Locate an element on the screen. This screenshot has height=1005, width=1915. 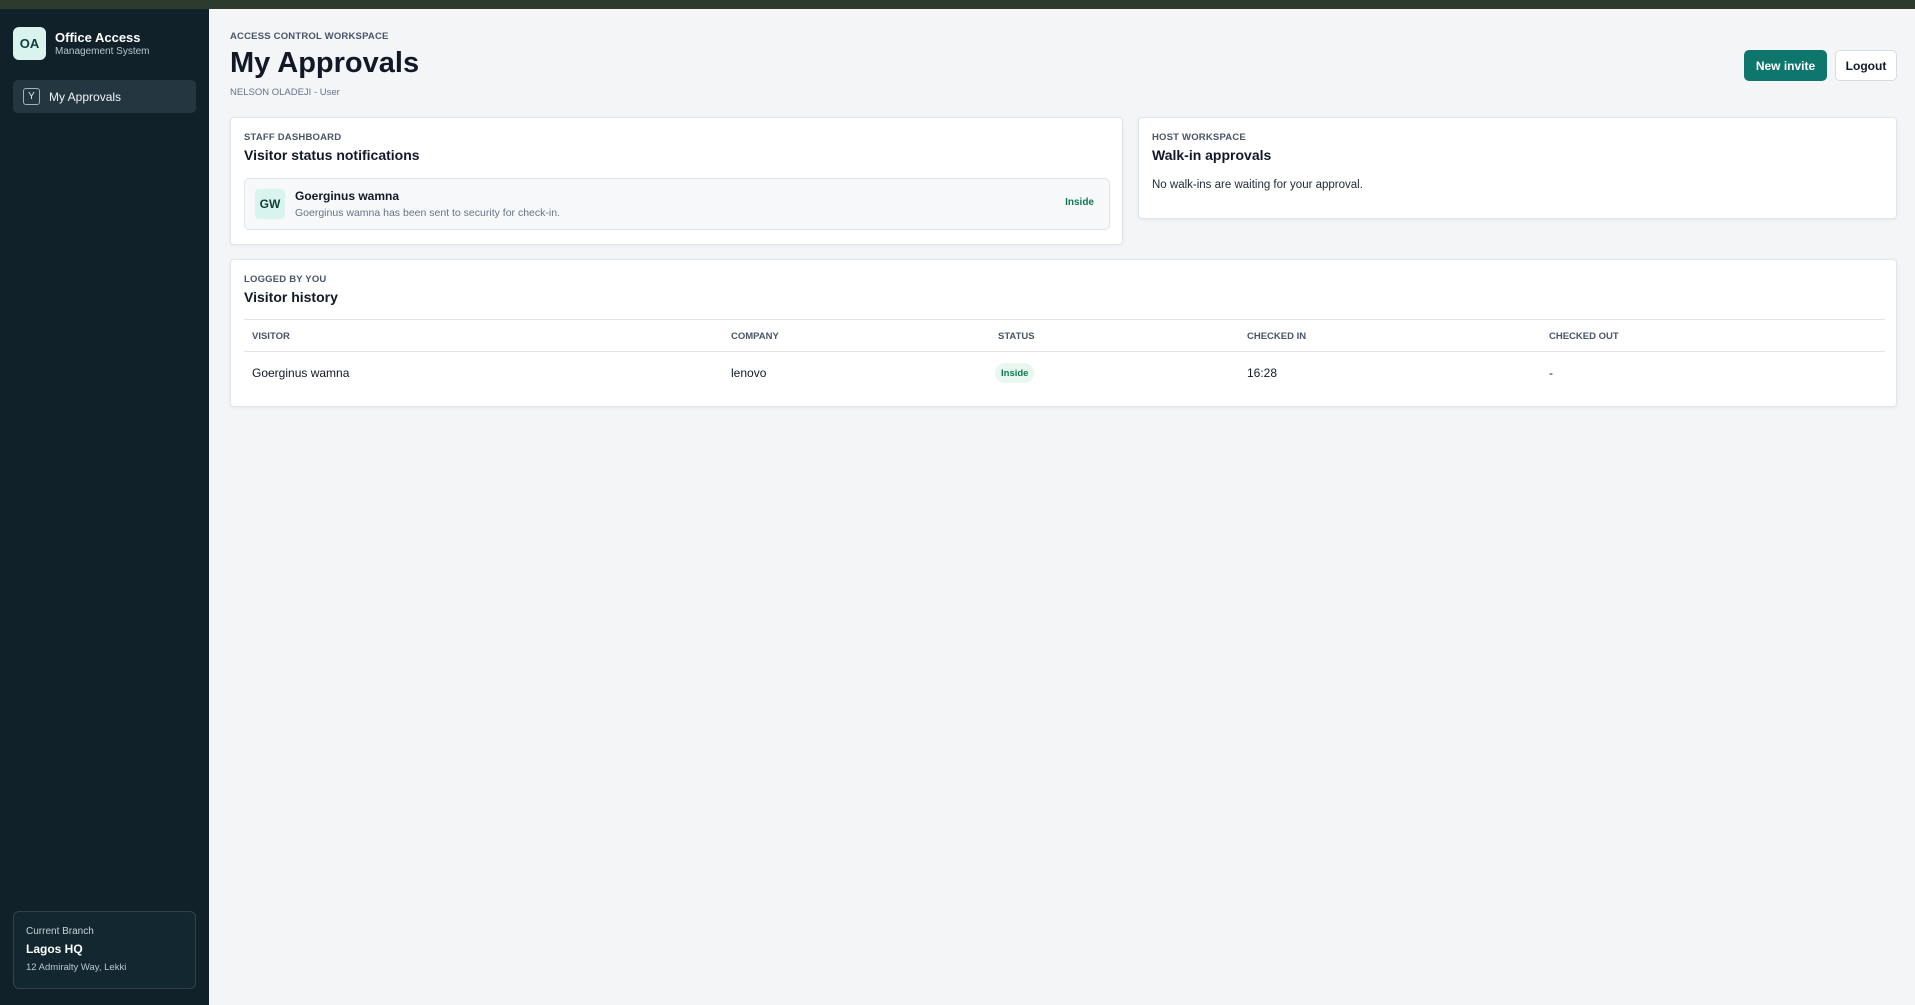
card-eyebrow: STAFF DASHBOARD is located at coordinates (293, 137).